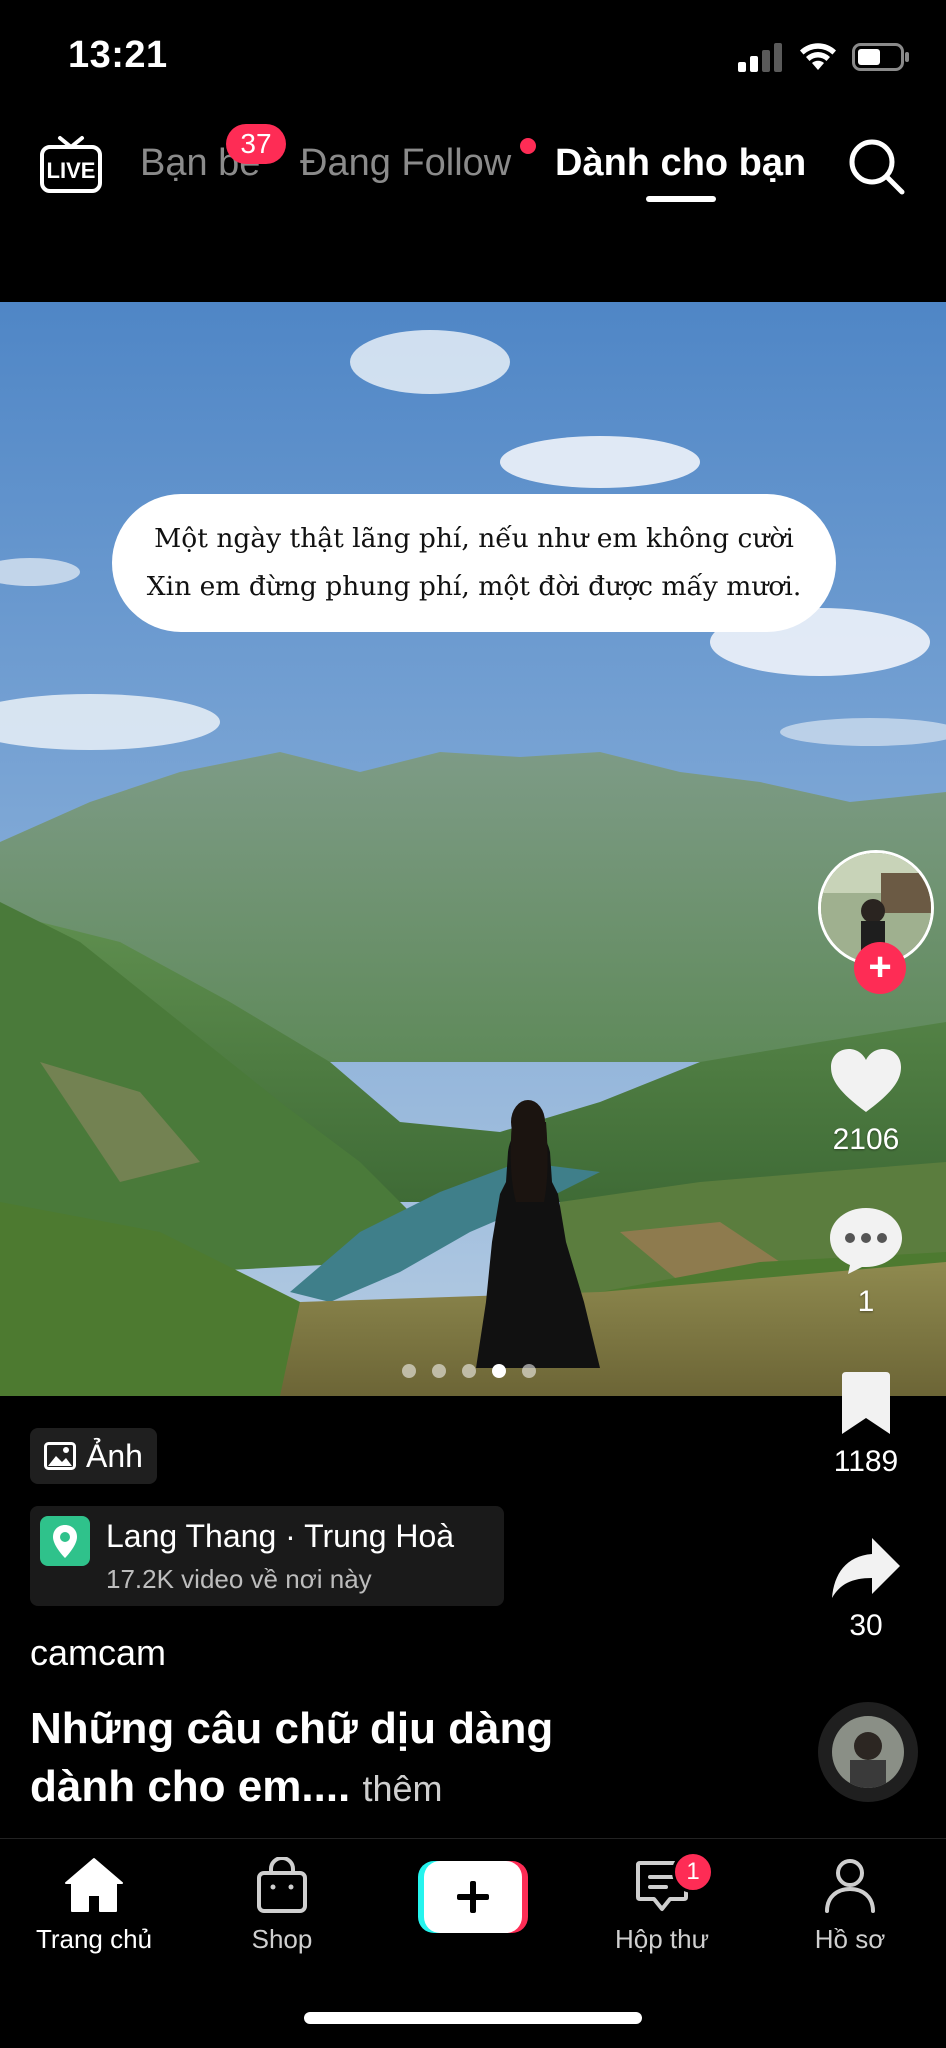  What do you see at coordinates (681, 199) in the screenshot?
I see `active-tab-underline` at bounding box center [681, 199].